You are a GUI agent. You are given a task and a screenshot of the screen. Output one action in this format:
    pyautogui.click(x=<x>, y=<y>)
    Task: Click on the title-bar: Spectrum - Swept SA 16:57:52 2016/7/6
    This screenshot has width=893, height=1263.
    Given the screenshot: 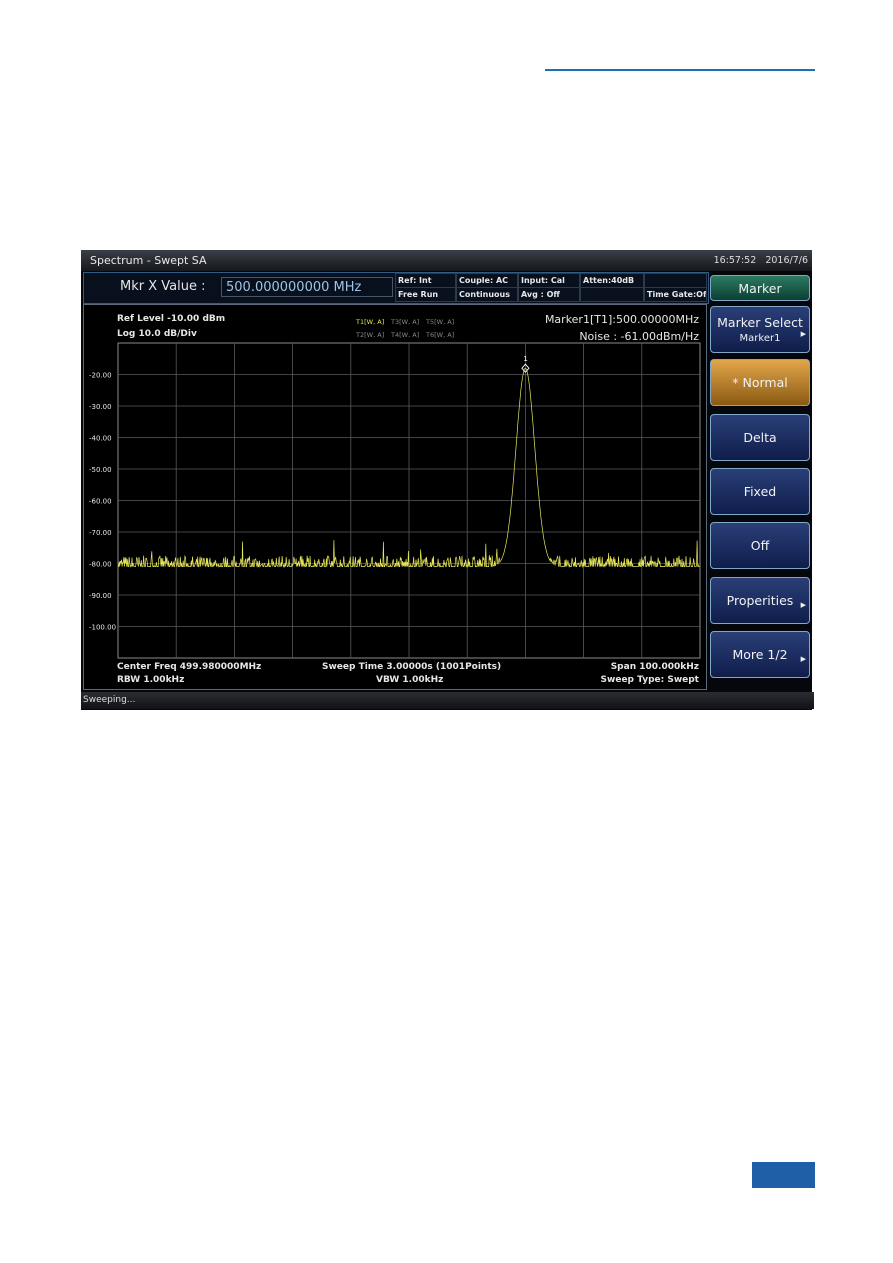 What is the action you would take?
    pyautogui.click(x=446, y=260)
    